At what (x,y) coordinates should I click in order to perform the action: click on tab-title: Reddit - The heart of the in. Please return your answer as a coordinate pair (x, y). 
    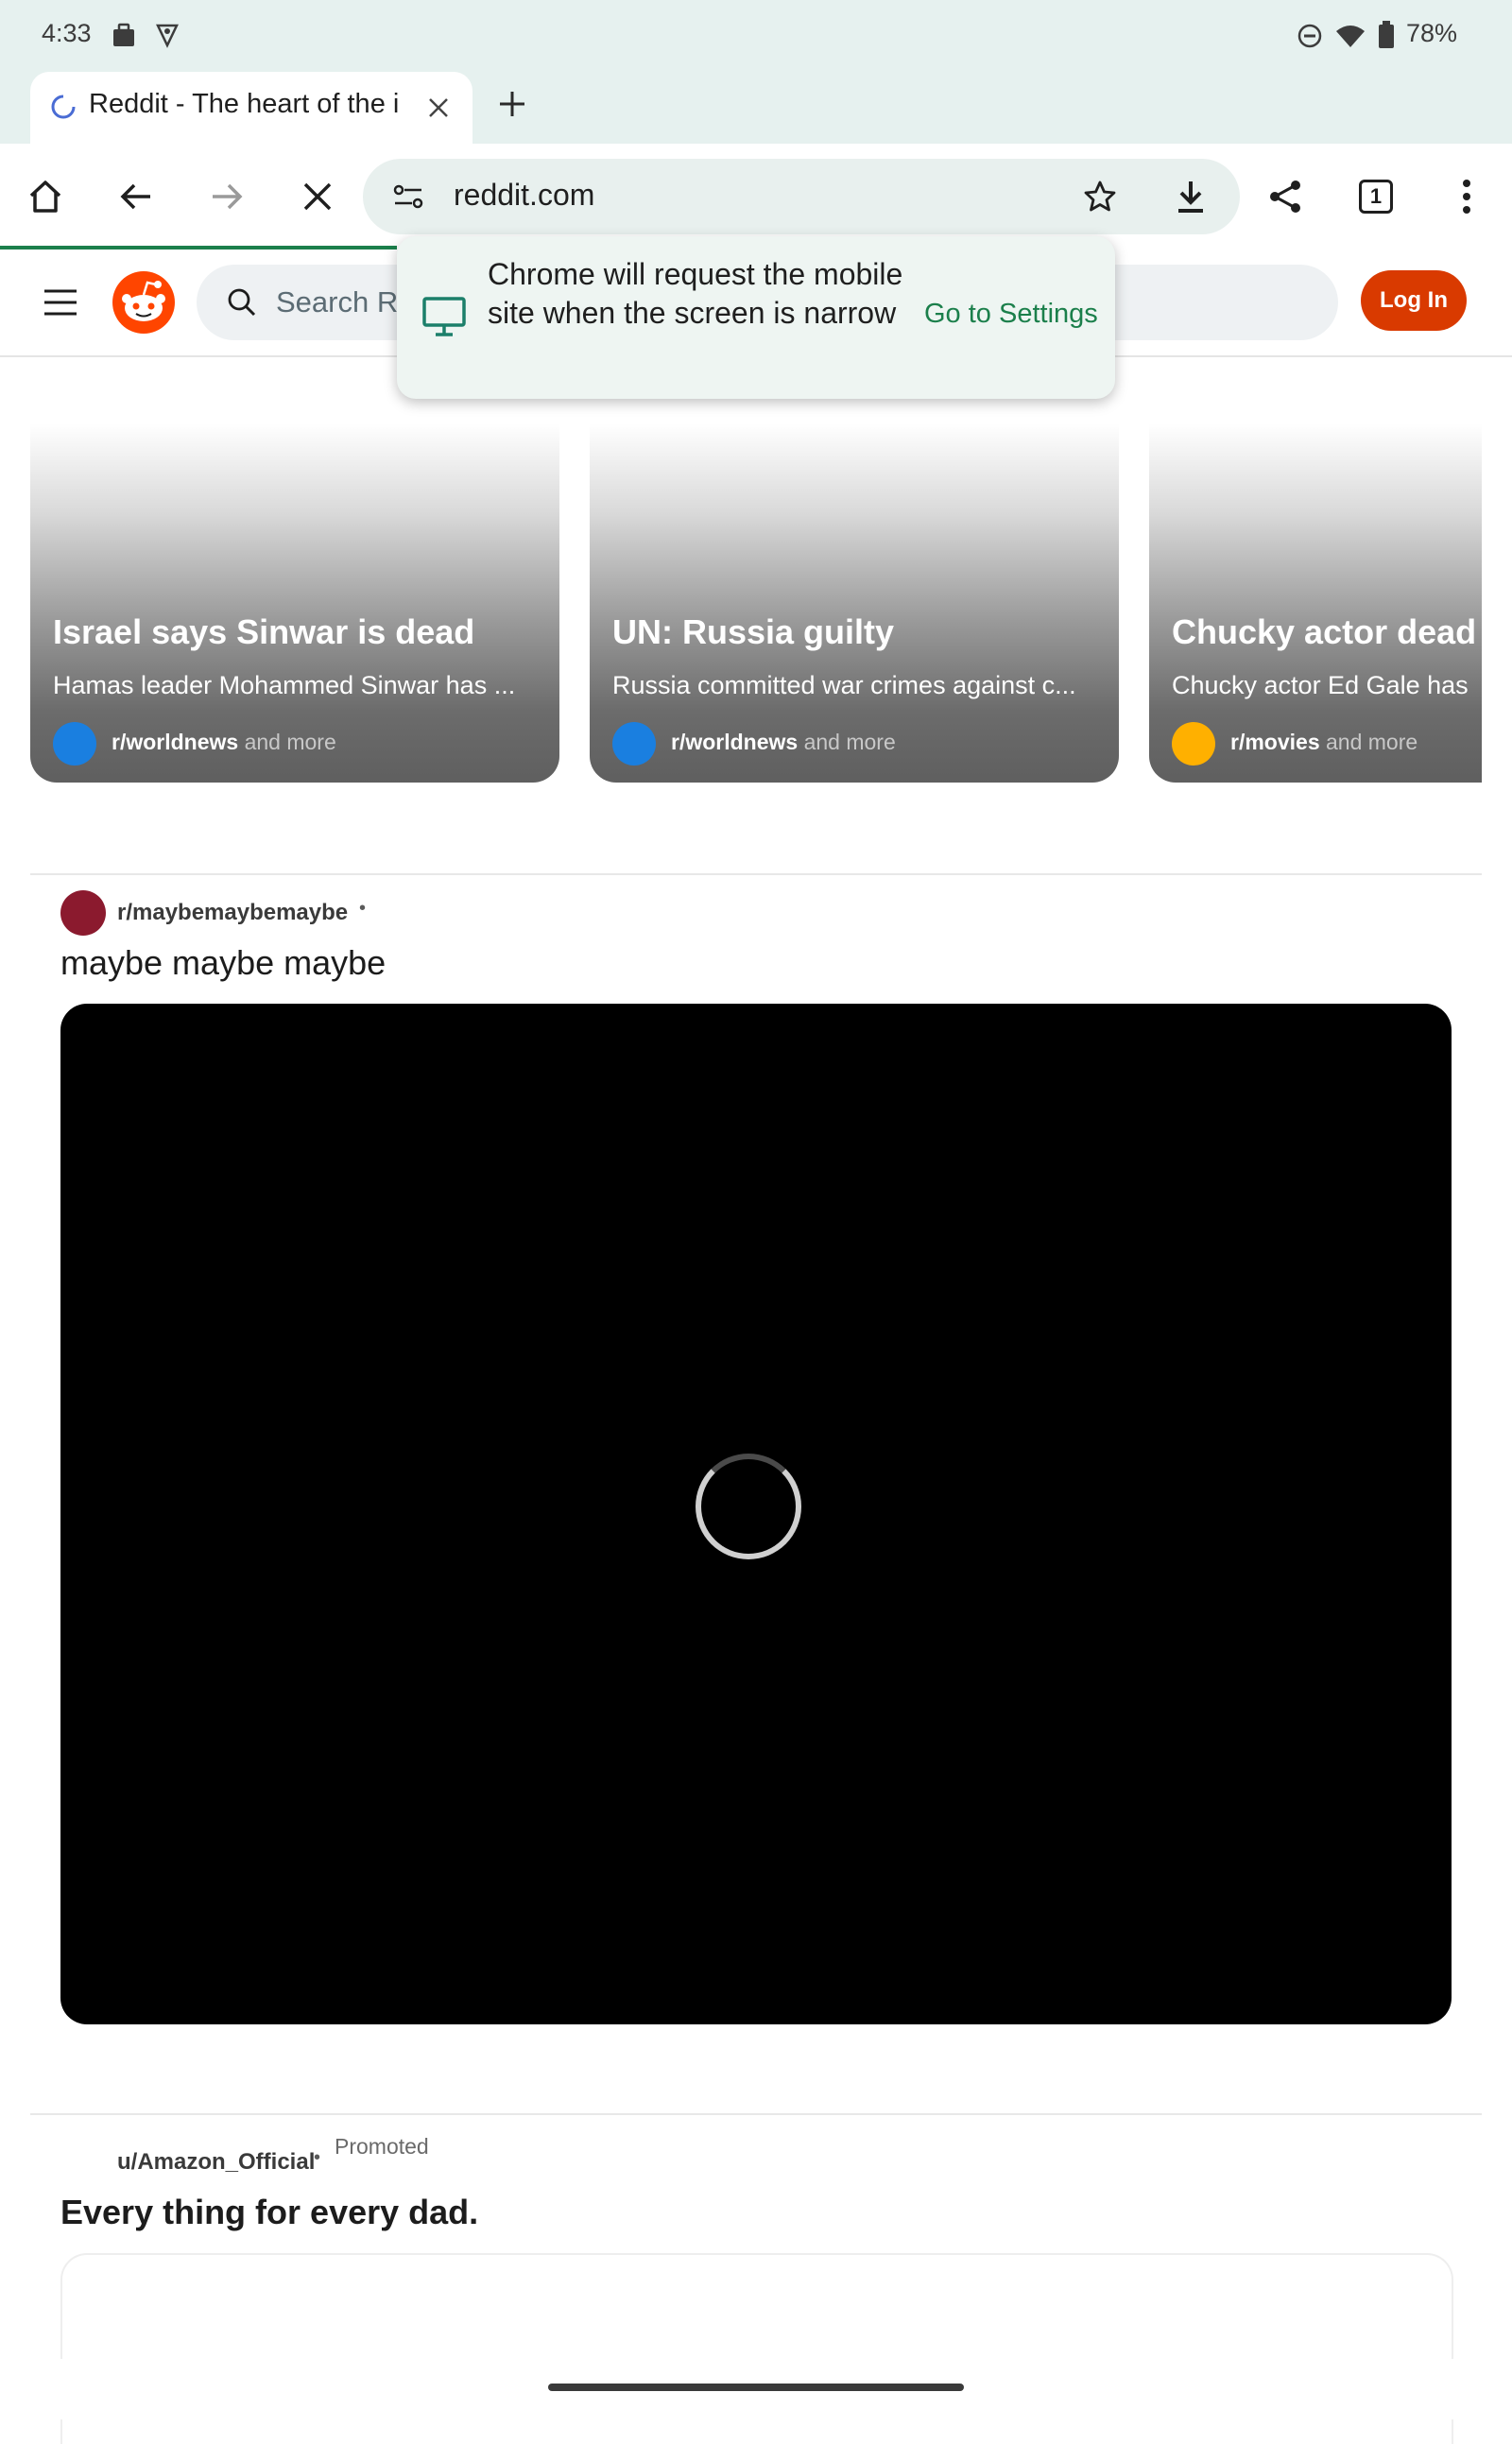
    Looking at the image, I should click on (245, 104).